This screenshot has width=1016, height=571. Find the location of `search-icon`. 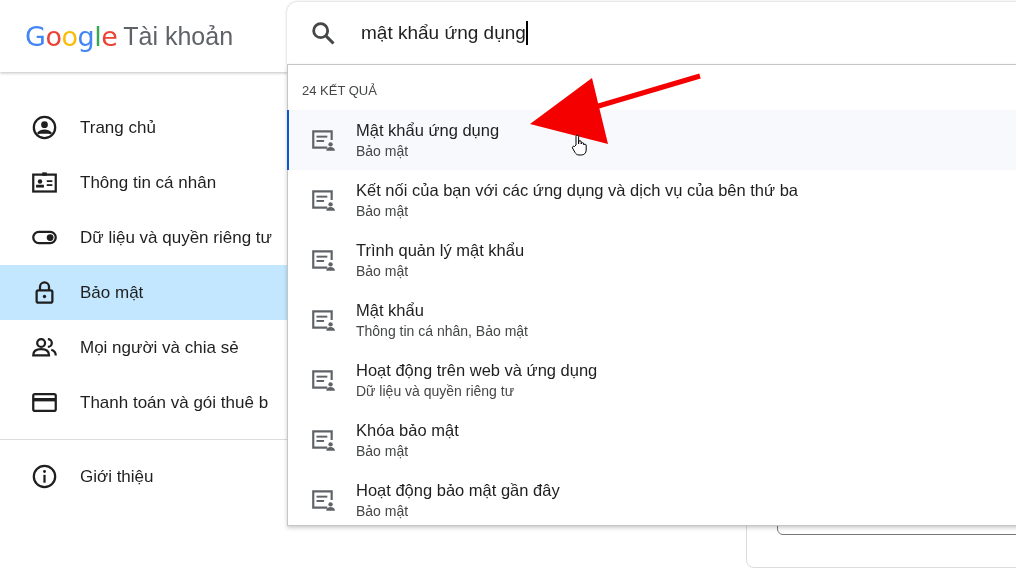

search-icon is located at coordinates (323, 33).